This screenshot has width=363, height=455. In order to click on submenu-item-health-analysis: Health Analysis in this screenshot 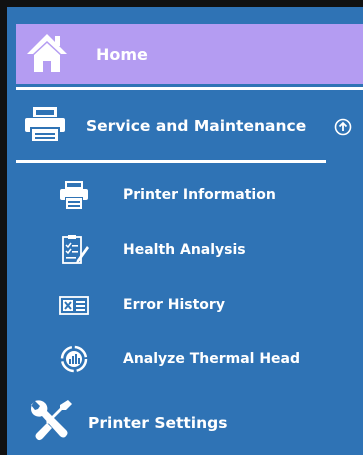, I will do `click(197, 250)`.